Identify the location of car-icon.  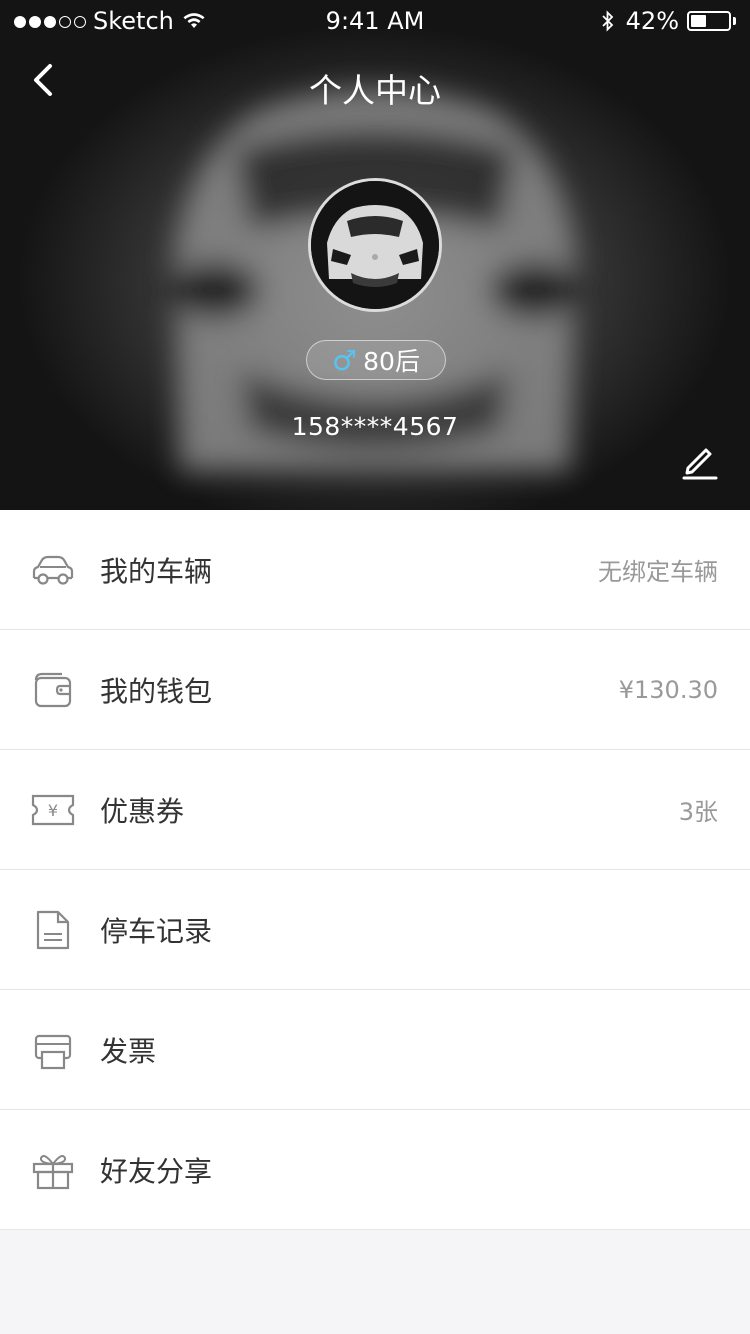
(53, 570).